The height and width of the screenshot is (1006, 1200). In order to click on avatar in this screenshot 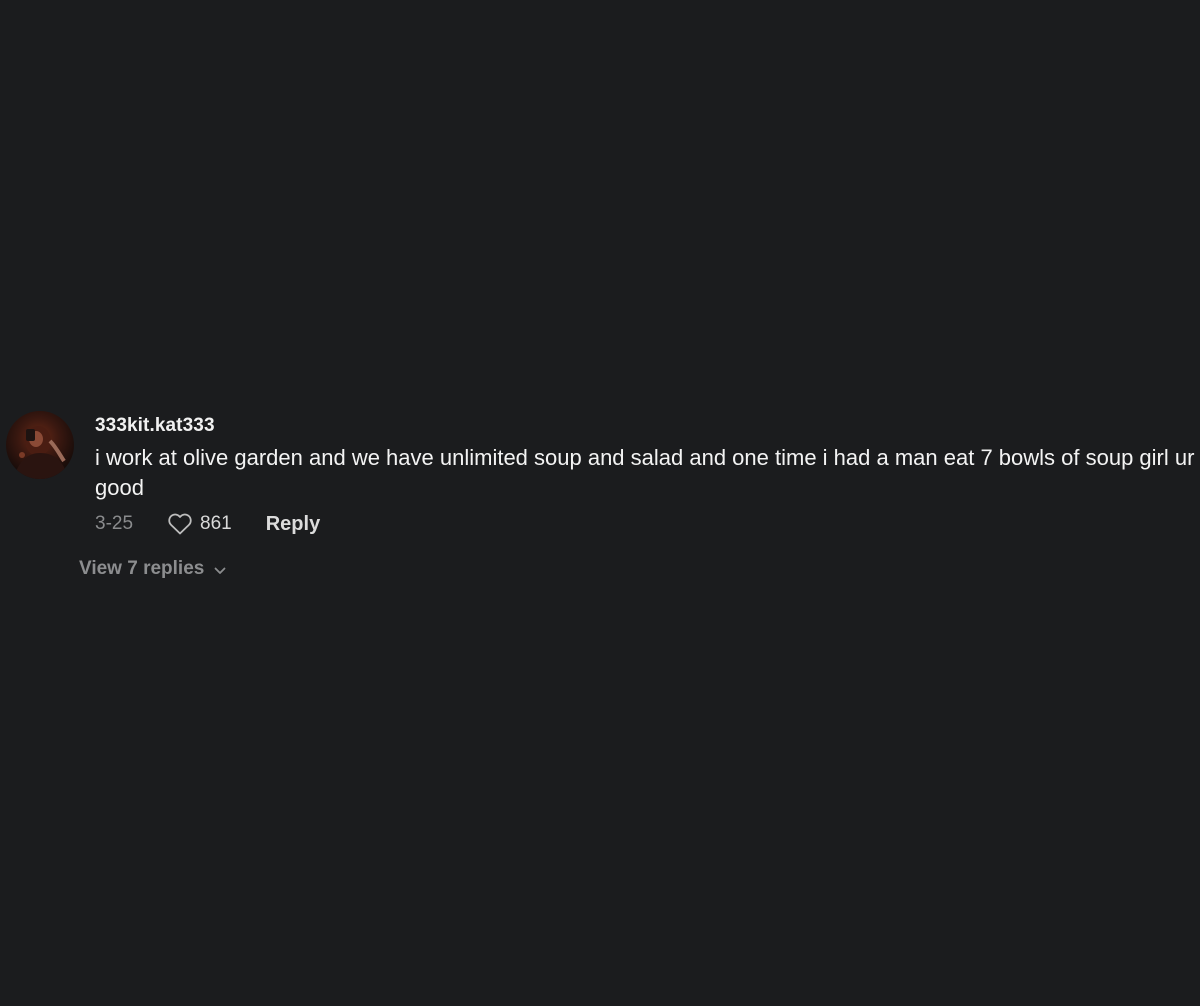, I will do `click(40, 445)`.